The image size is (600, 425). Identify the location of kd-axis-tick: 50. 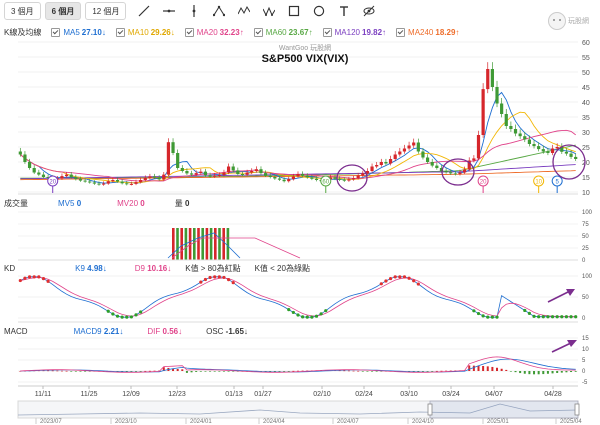
(585, 298).